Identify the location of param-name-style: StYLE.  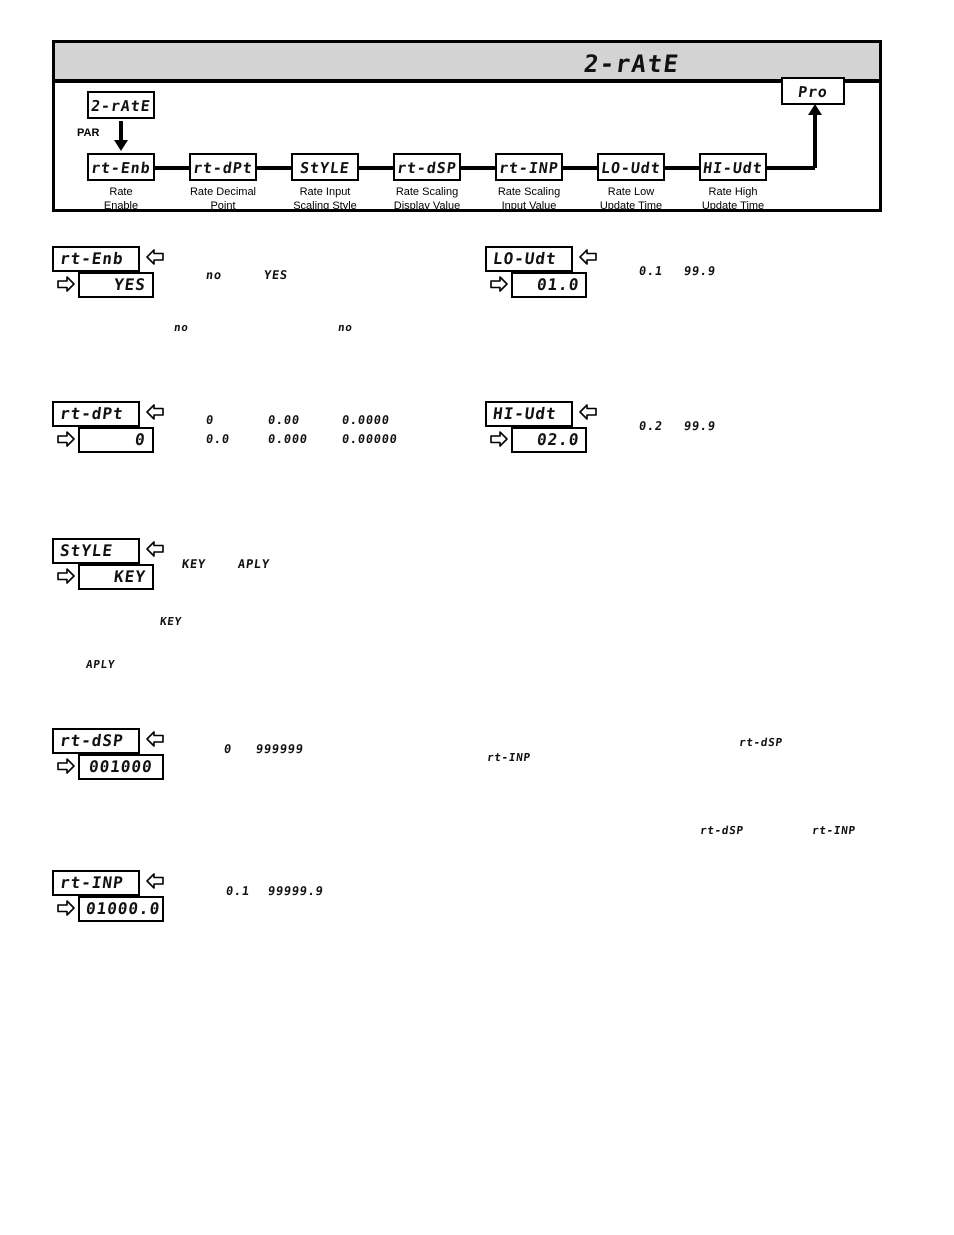
(96, 551).